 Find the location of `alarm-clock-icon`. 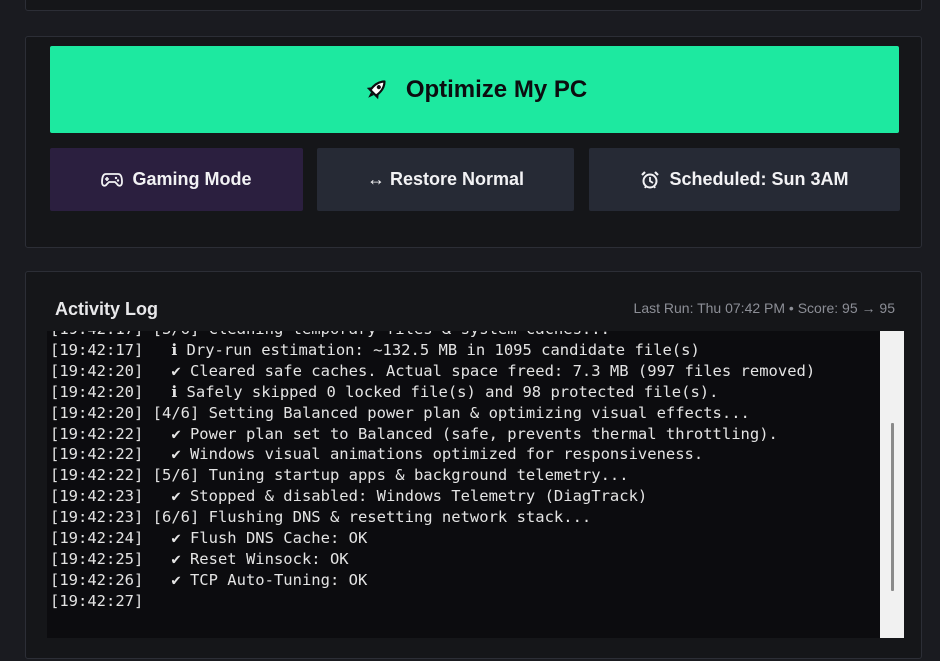

alarm-clock-icon is located at coordinates (650, 180).